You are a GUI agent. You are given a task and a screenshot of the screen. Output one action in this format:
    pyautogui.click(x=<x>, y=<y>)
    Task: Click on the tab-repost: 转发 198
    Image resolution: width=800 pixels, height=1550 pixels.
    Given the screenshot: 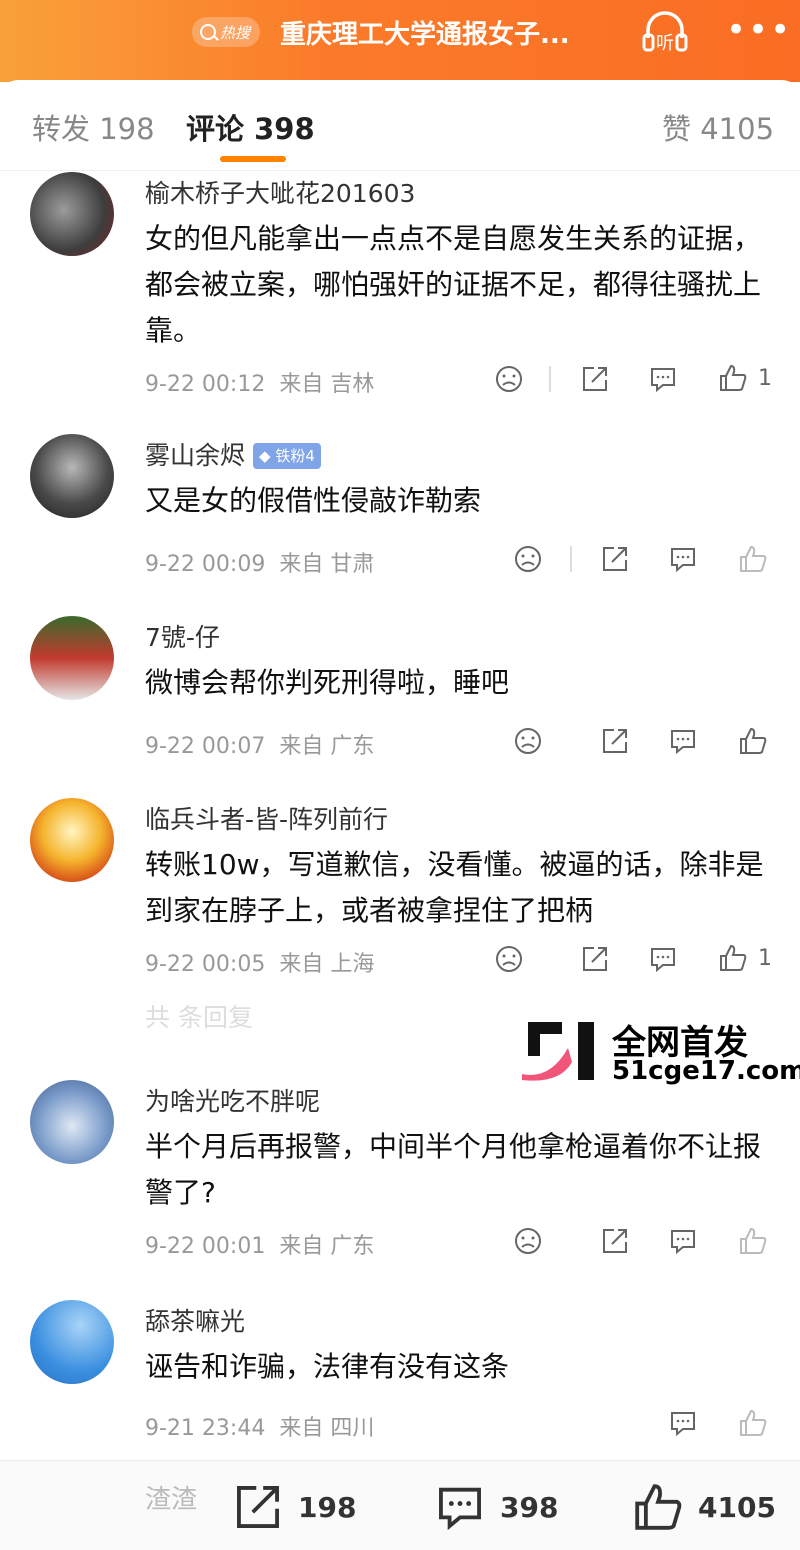 What is the action you would take?
    pyautogui.click(x=93, y=127)
    